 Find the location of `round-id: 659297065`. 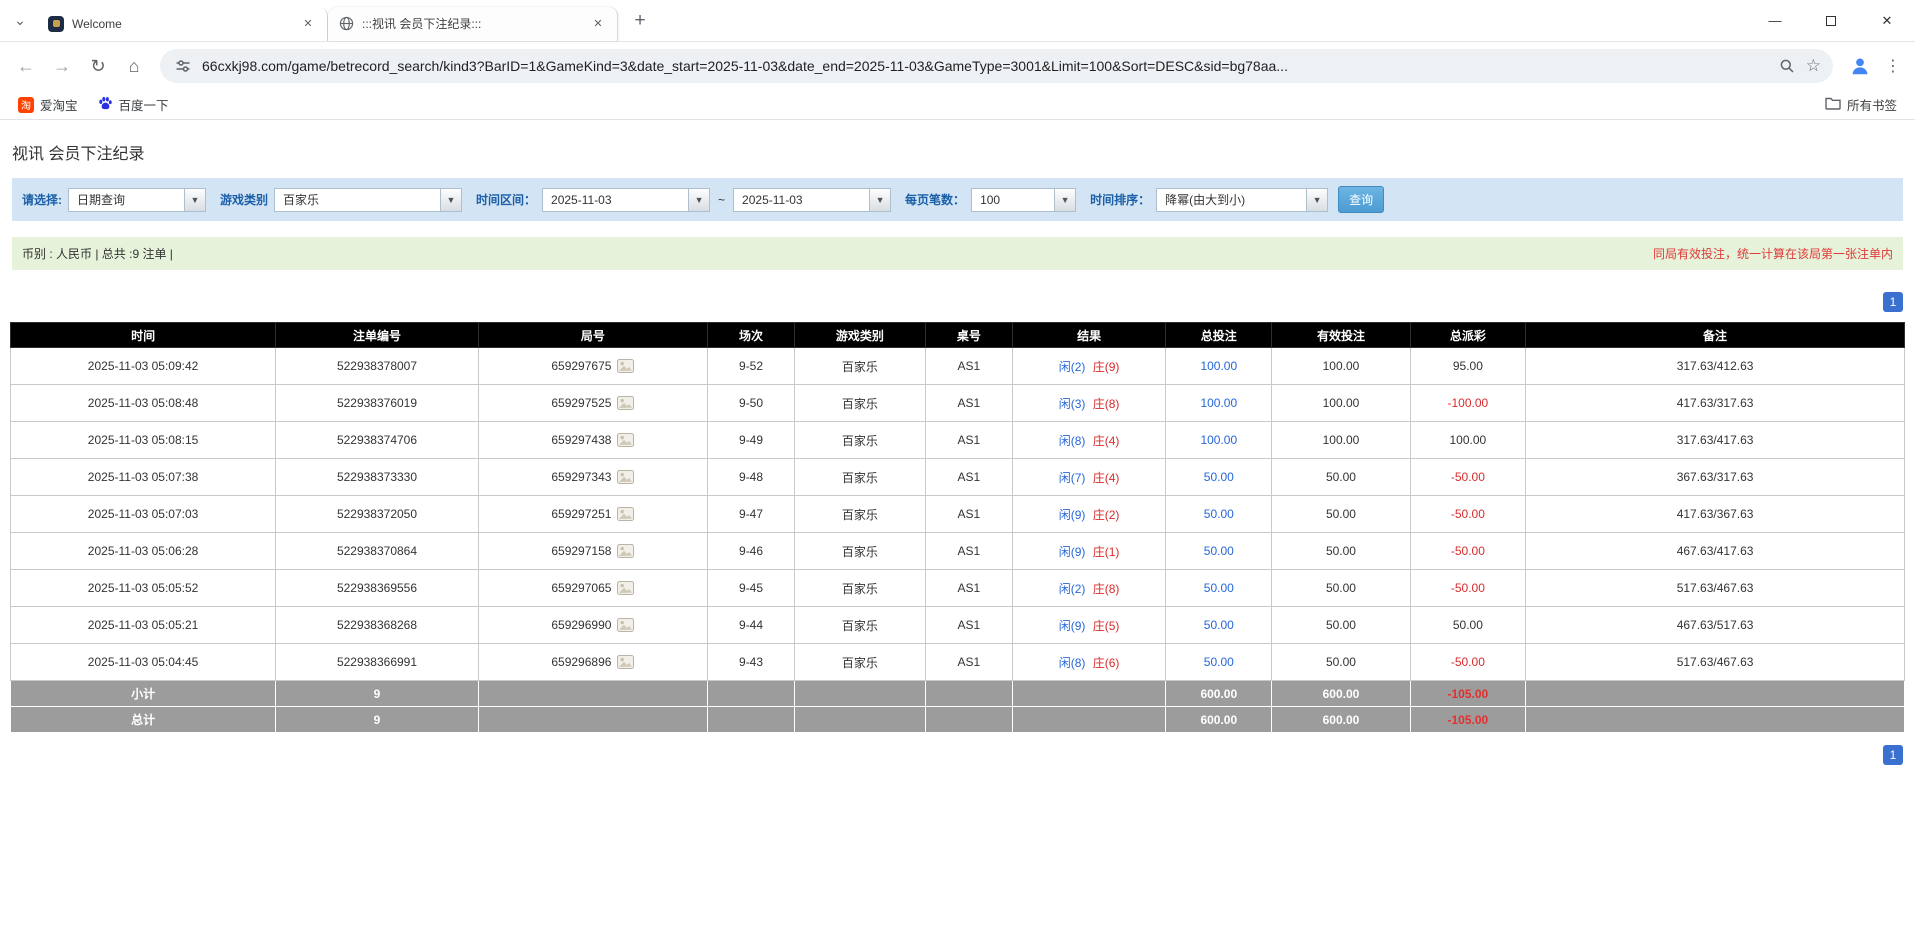

round-id: 659297065 is located at coordinates (581, 588).